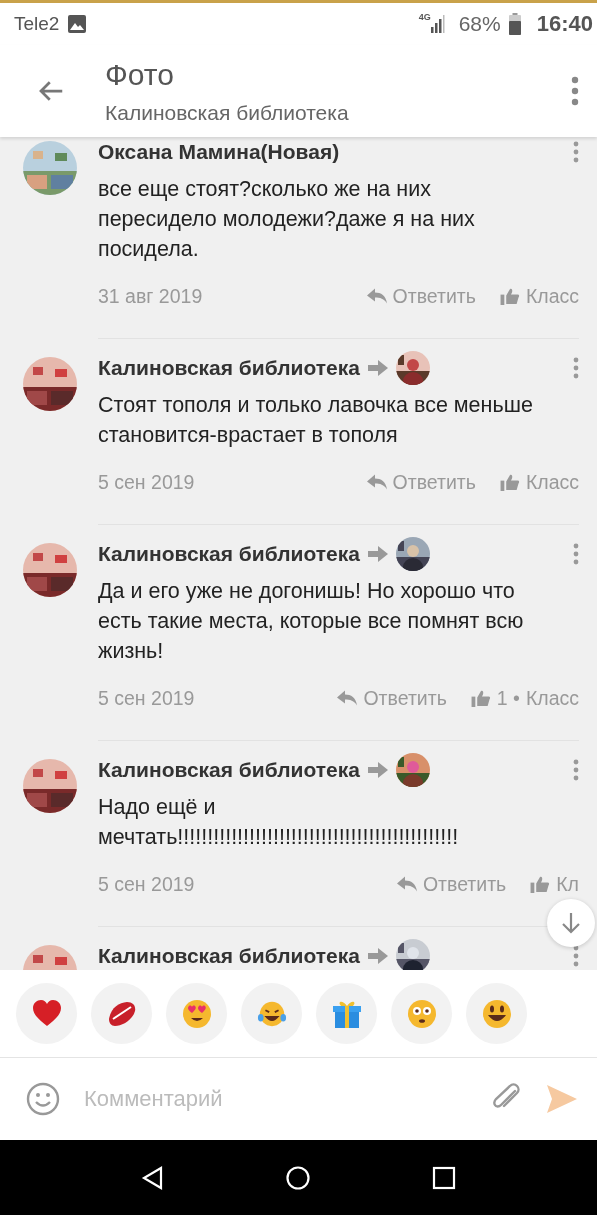 The height and width of the screenshot is (1215, 597). I want to click on arrow-down-icon, so click(571, 923).